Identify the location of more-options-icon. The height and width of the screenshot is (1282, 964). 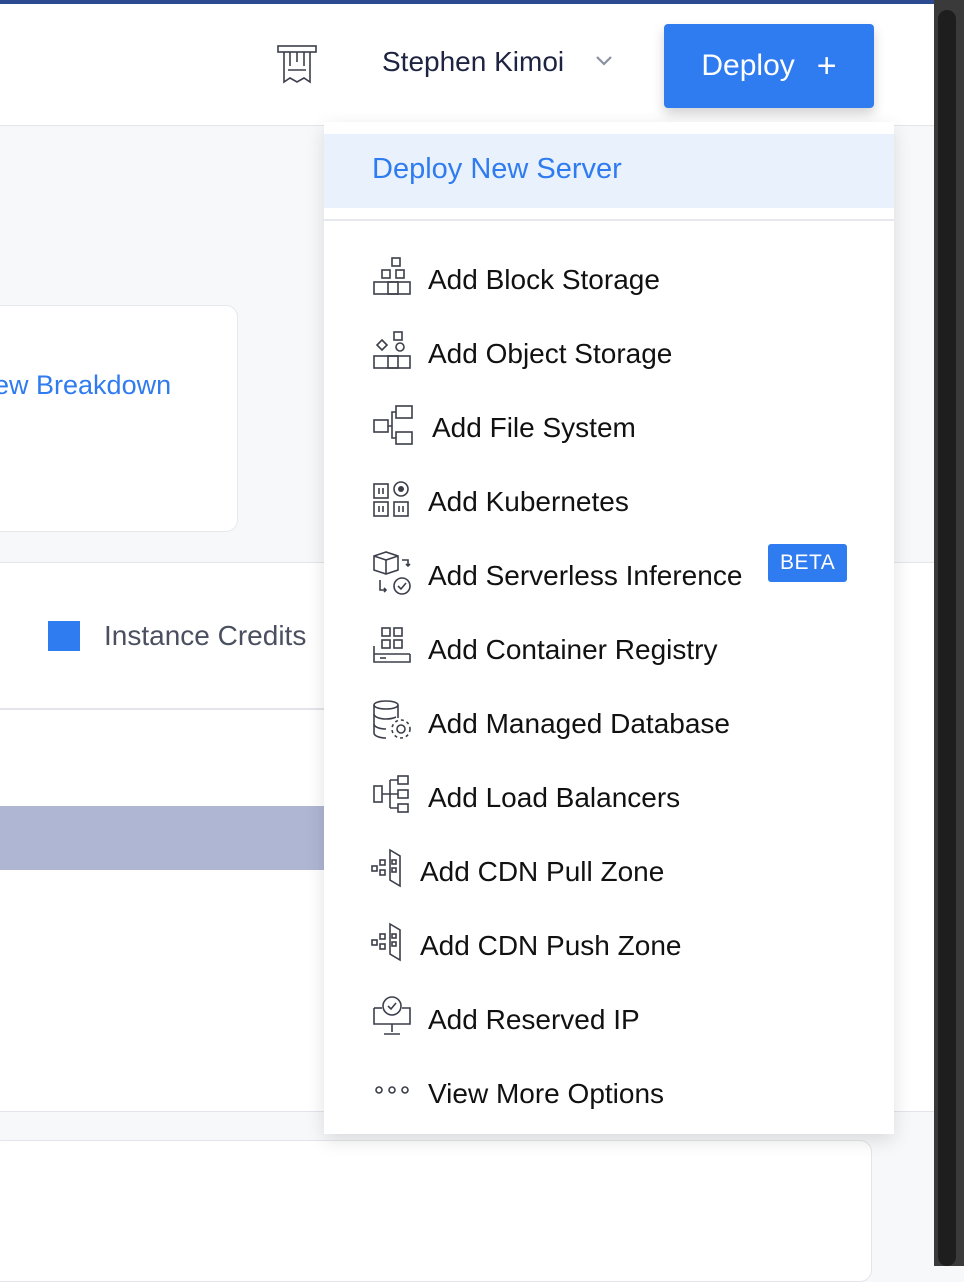
(392, 1090).